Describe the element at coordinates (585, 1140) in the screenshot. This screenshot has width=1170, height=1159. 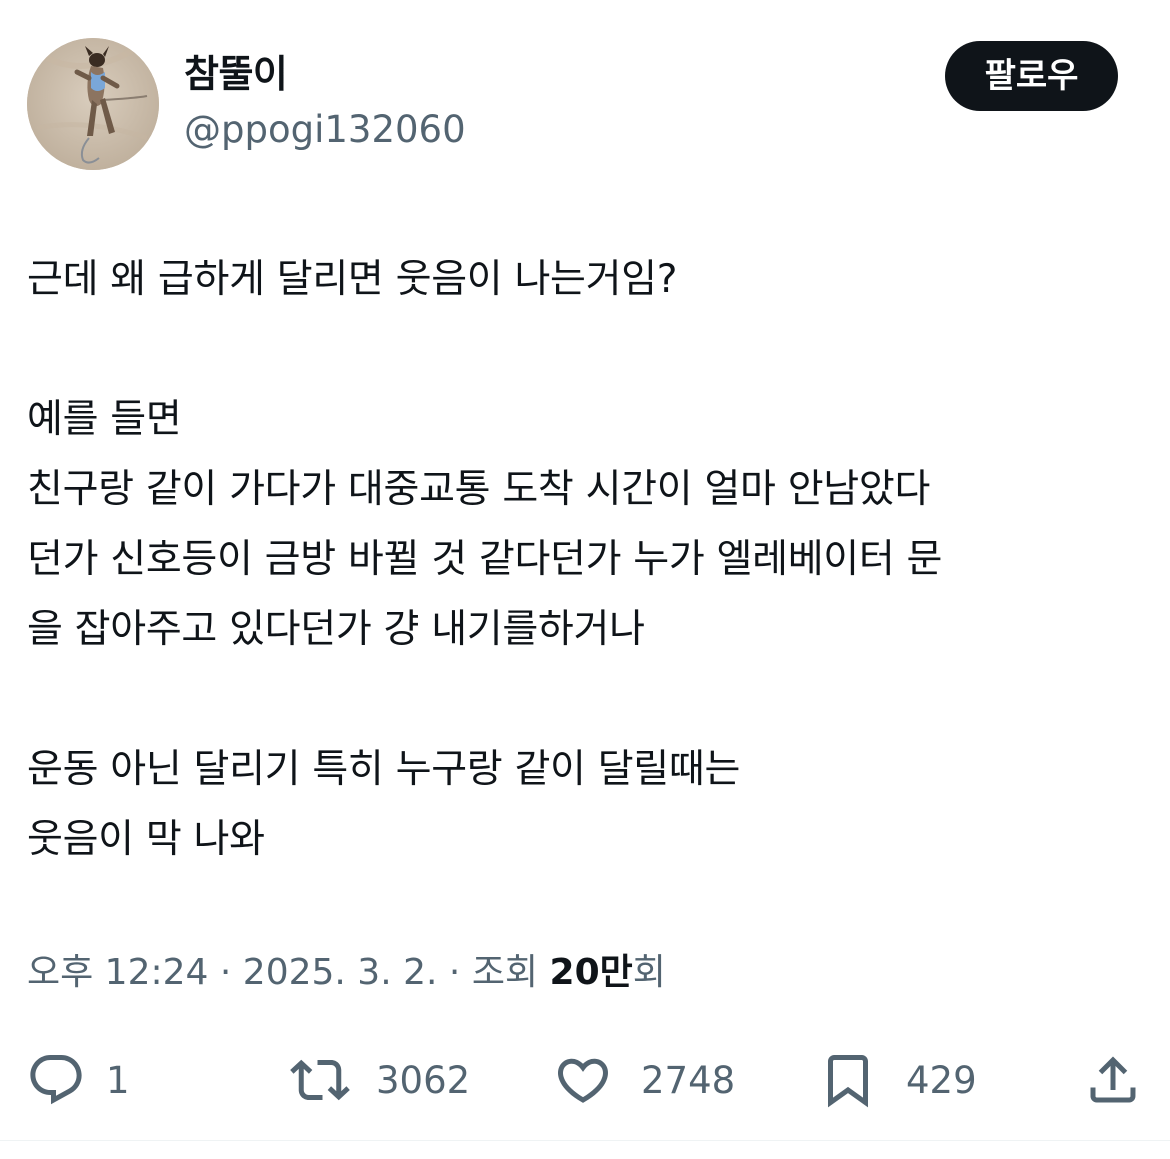
I see `bottom-divider` at that location.